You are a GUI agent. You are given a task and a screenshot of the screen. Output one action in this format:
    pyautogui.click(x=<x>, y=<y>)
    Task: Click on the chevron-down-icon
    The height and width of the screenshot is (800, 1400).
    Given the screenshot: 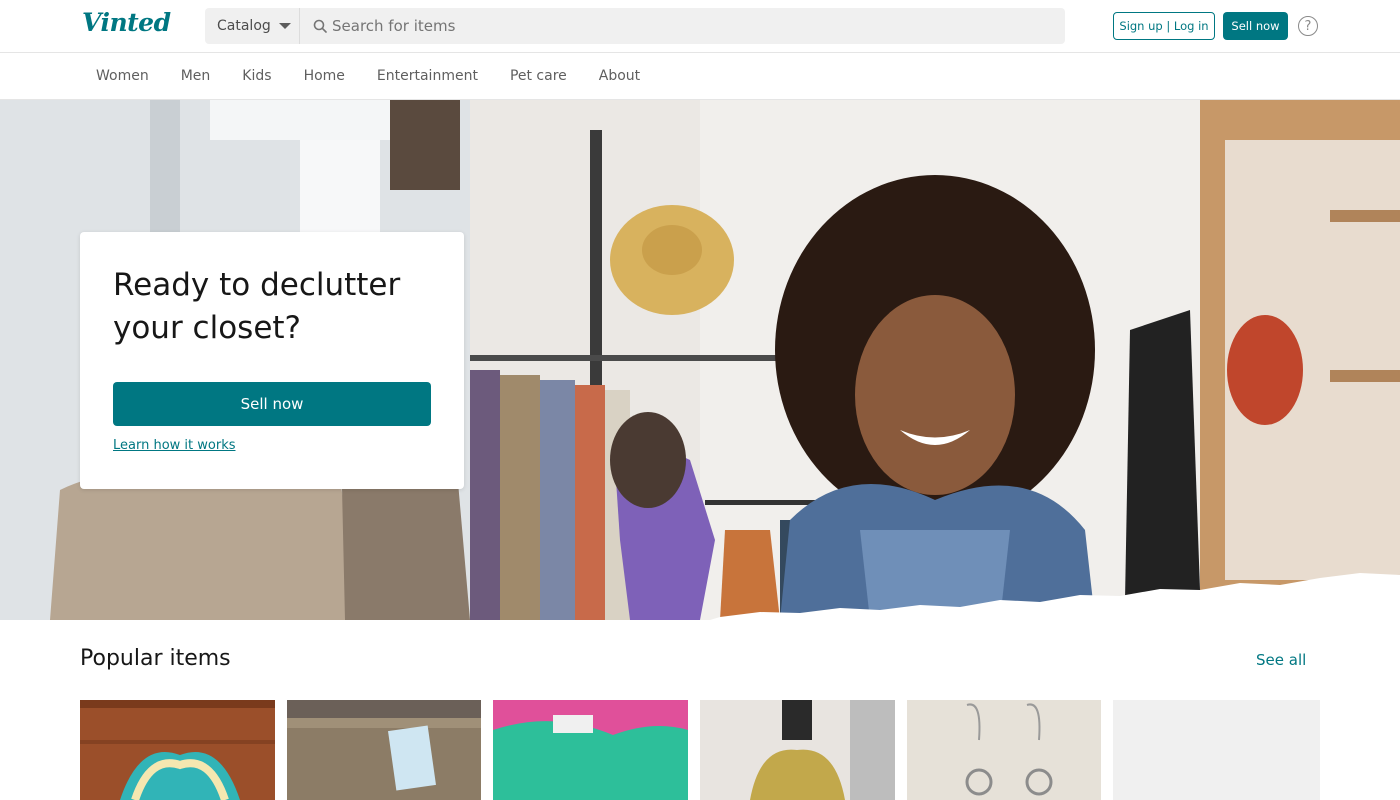 What is the action you would take?
    pyautogui.click(x=284, y=26)
    